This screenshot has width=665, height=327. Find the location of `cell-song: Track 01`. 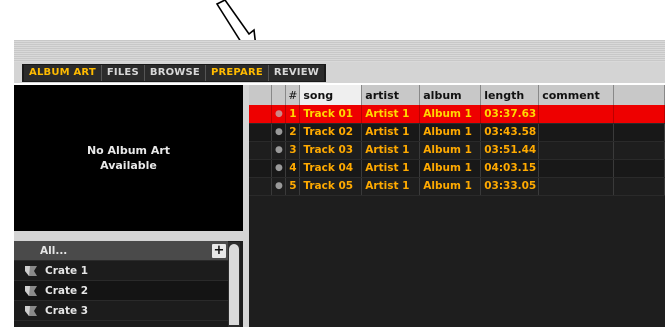

cell-song: Track 01 is located at coordinates (331, 114).